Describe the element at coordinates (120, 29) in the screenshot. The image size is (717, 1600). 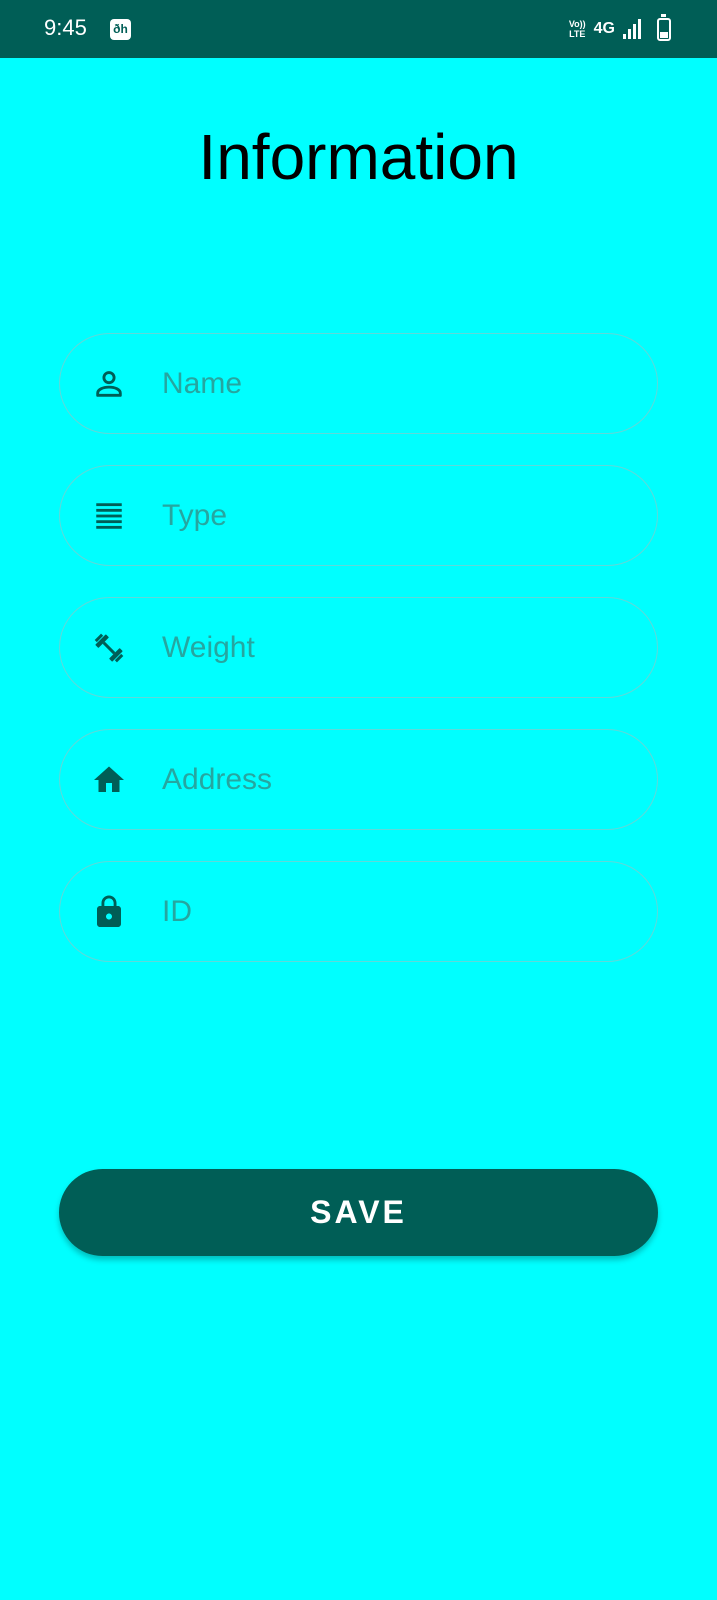
I see `app-notification-icon: ðh` at that location.